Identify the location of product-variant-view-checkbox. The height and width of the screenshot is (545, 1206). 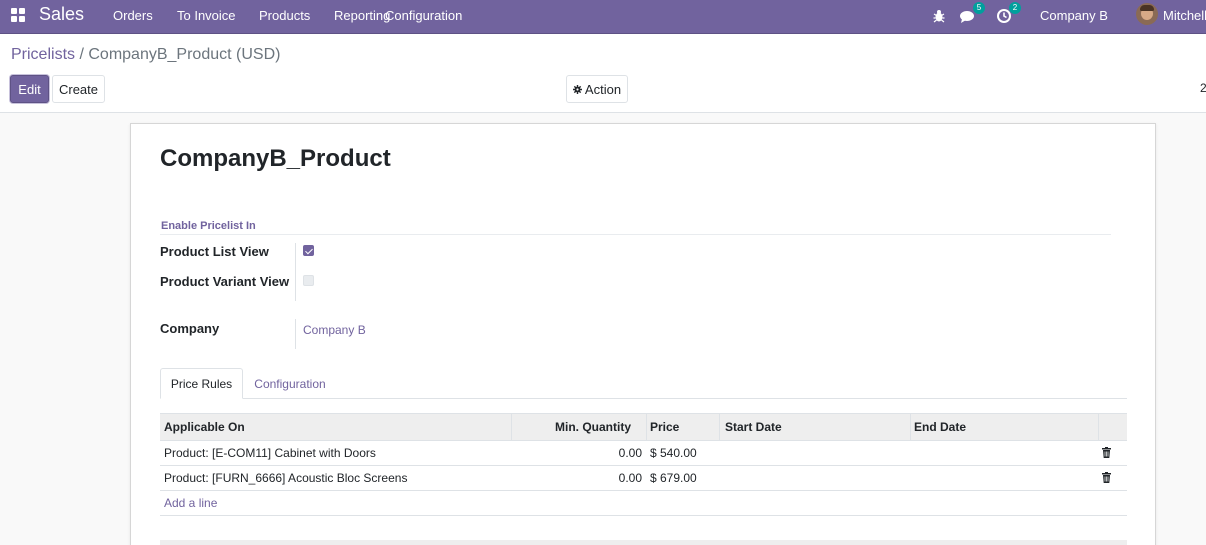
(308, 280).